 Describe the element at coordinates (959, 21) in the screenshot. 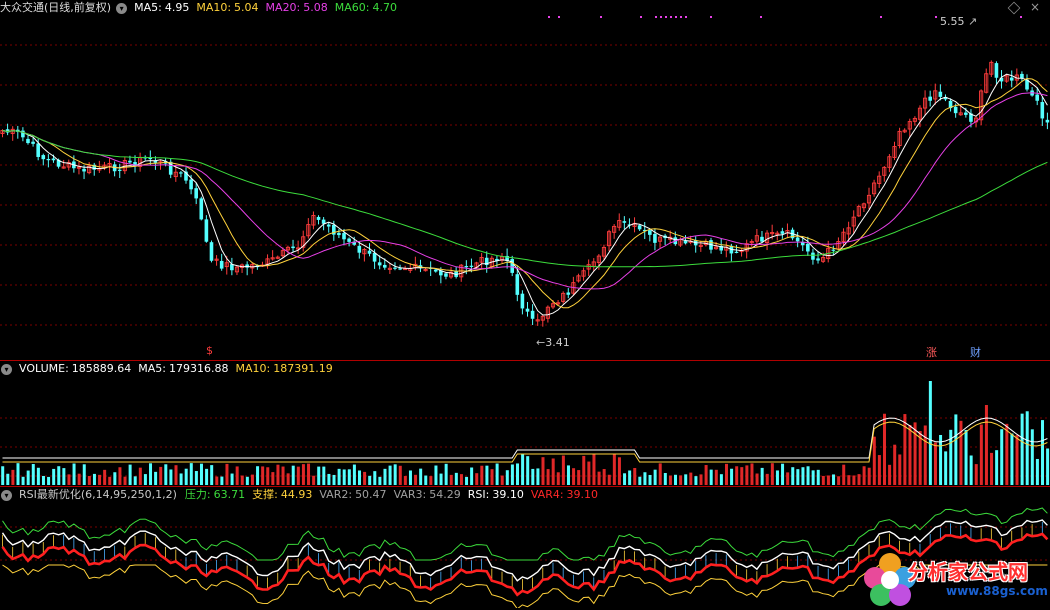

I see `high-price-label: 5.55 ↗` at that location.